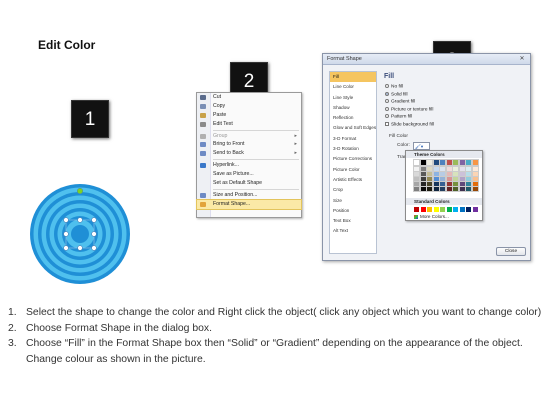 This screenshot has height=420, width=560. Describe the element at coordinates (249, 106) in the screenshot. I see `menu-item-copy: Copy` at that location.